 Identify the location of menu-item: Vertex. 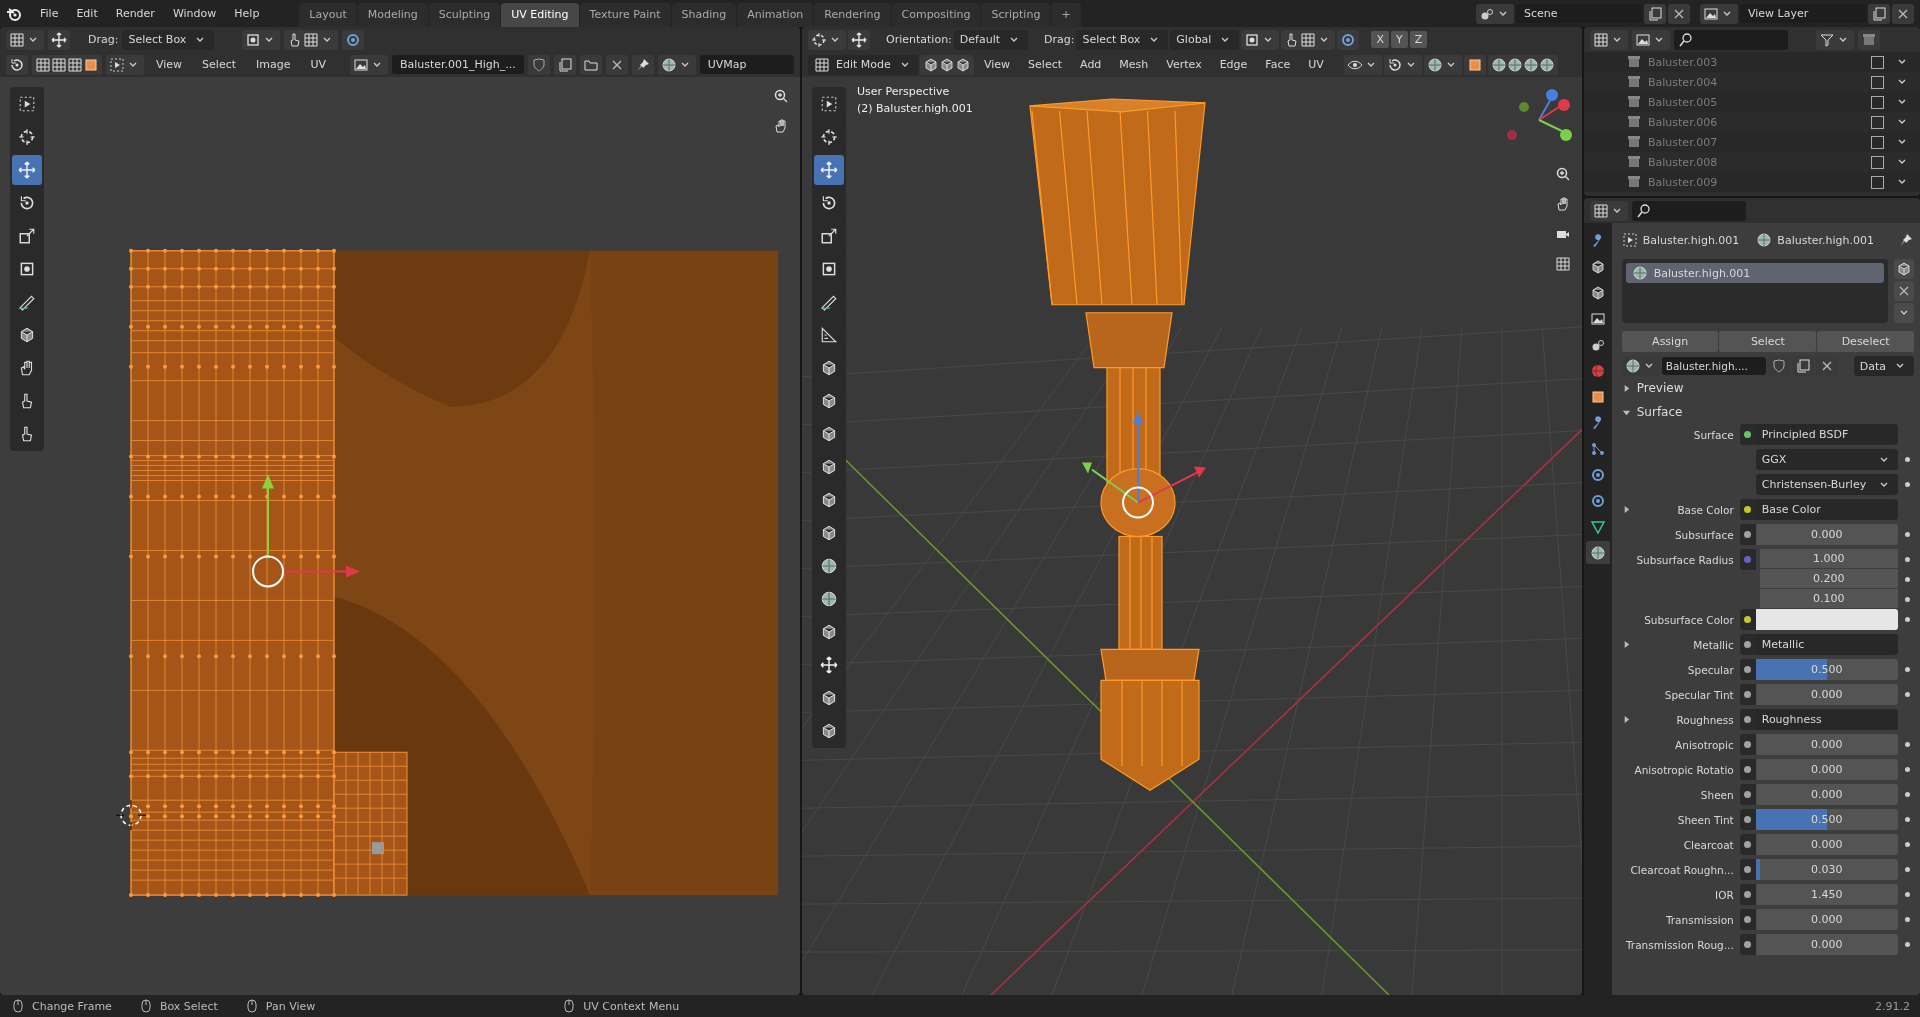
(1184, 64).